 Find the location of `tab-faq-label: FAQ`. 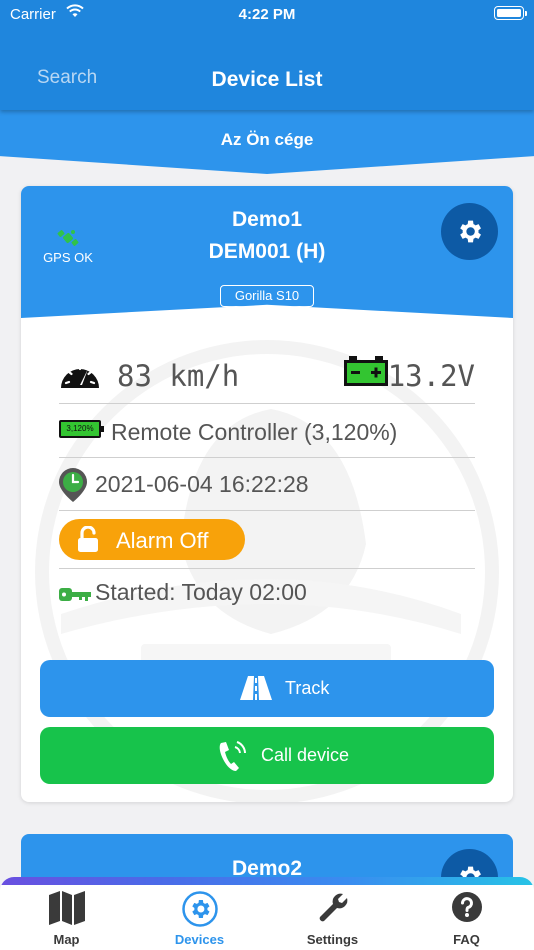

tab-faq-label: FAQ is located at coordinates (466, 939).